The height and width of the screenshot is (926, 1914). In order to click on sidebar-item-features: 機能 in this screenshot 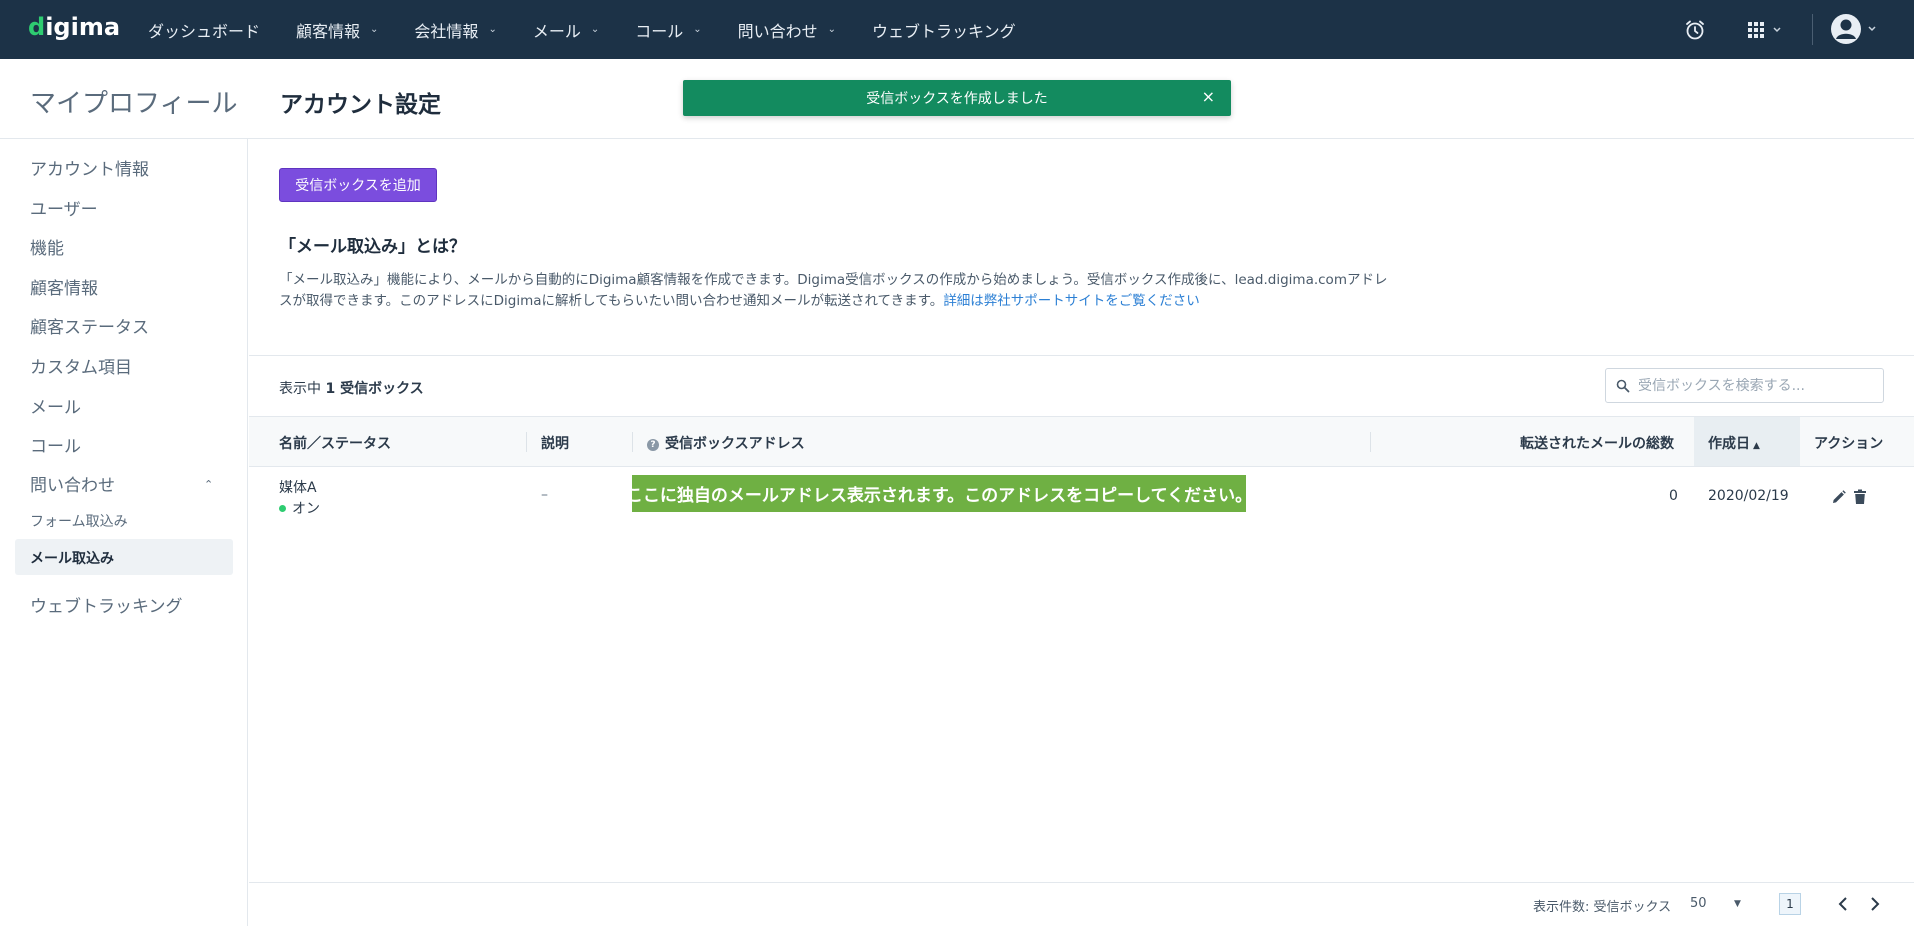, I will do `click(47, 246)`.